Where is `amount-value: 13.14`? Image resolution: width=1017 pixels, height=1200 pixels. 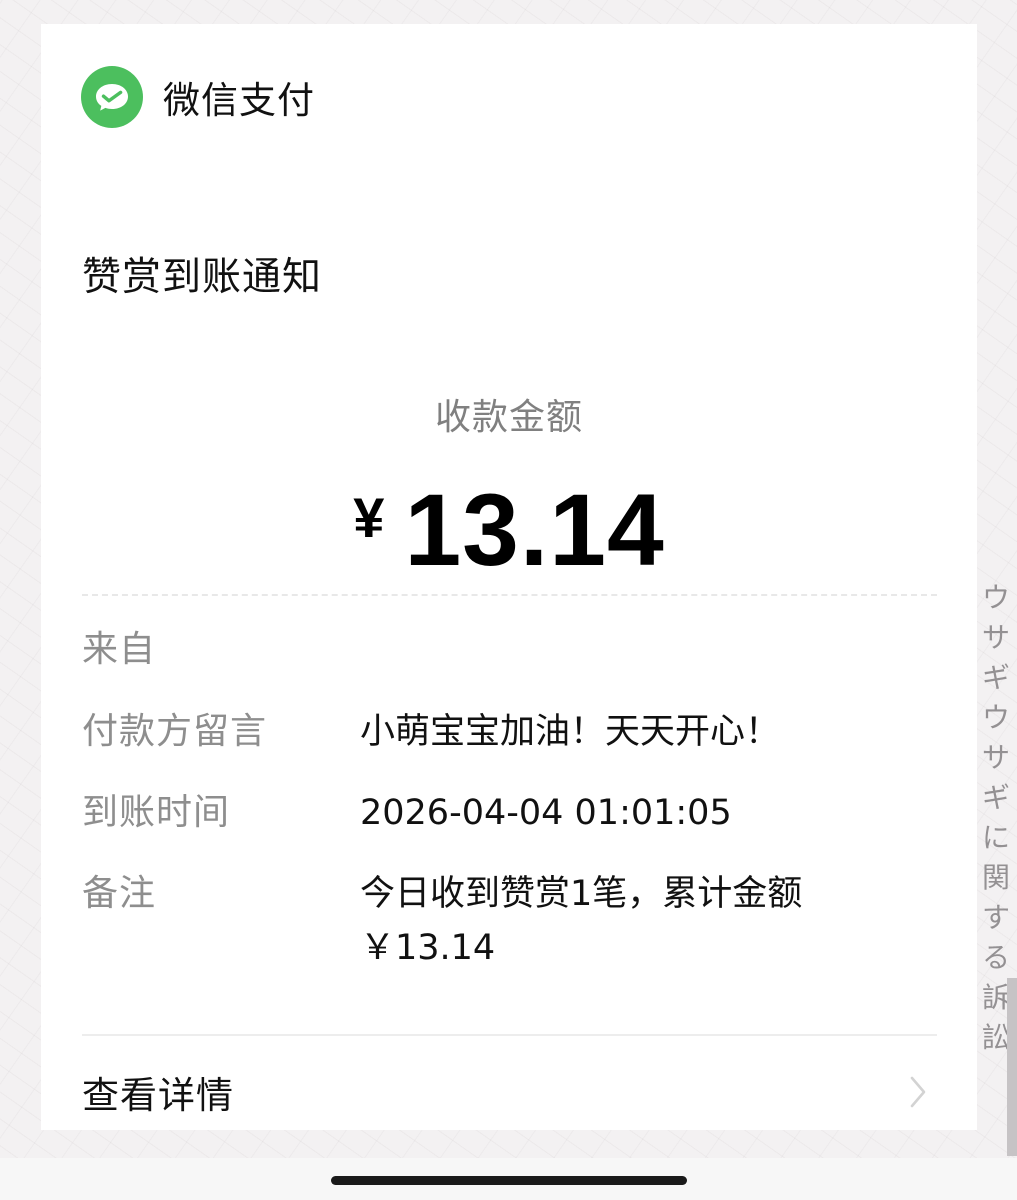
amount-value: 13.14 is located at coordinates (534, 530).